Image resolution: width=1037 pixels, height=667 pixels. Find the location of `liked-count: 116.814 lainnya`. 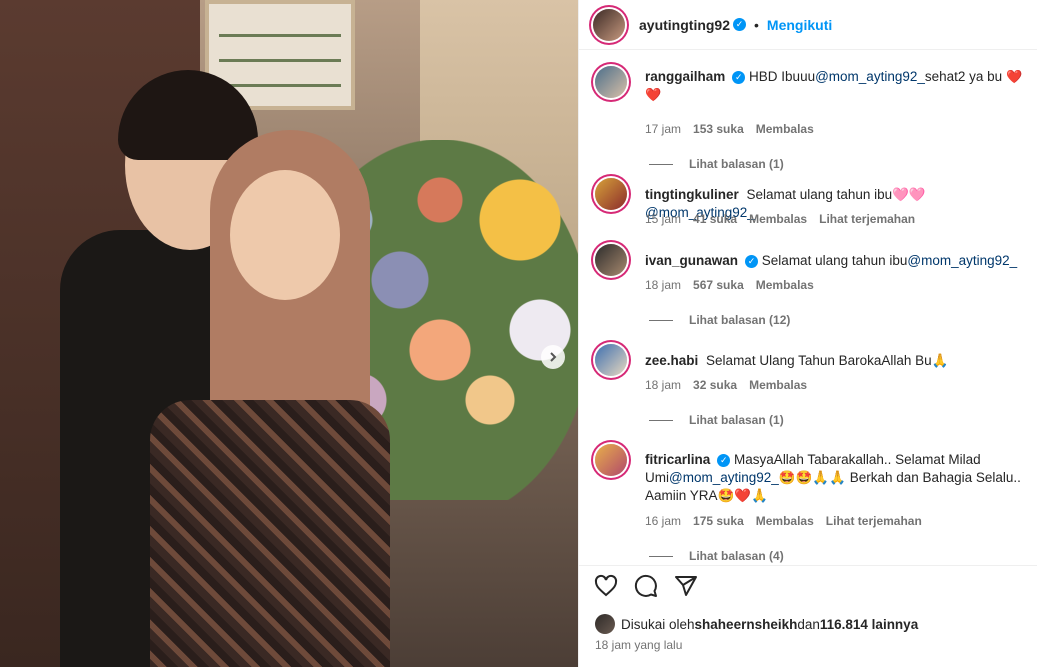

liked-count: 116.814 lainnya is located at coordinates (869, 624).